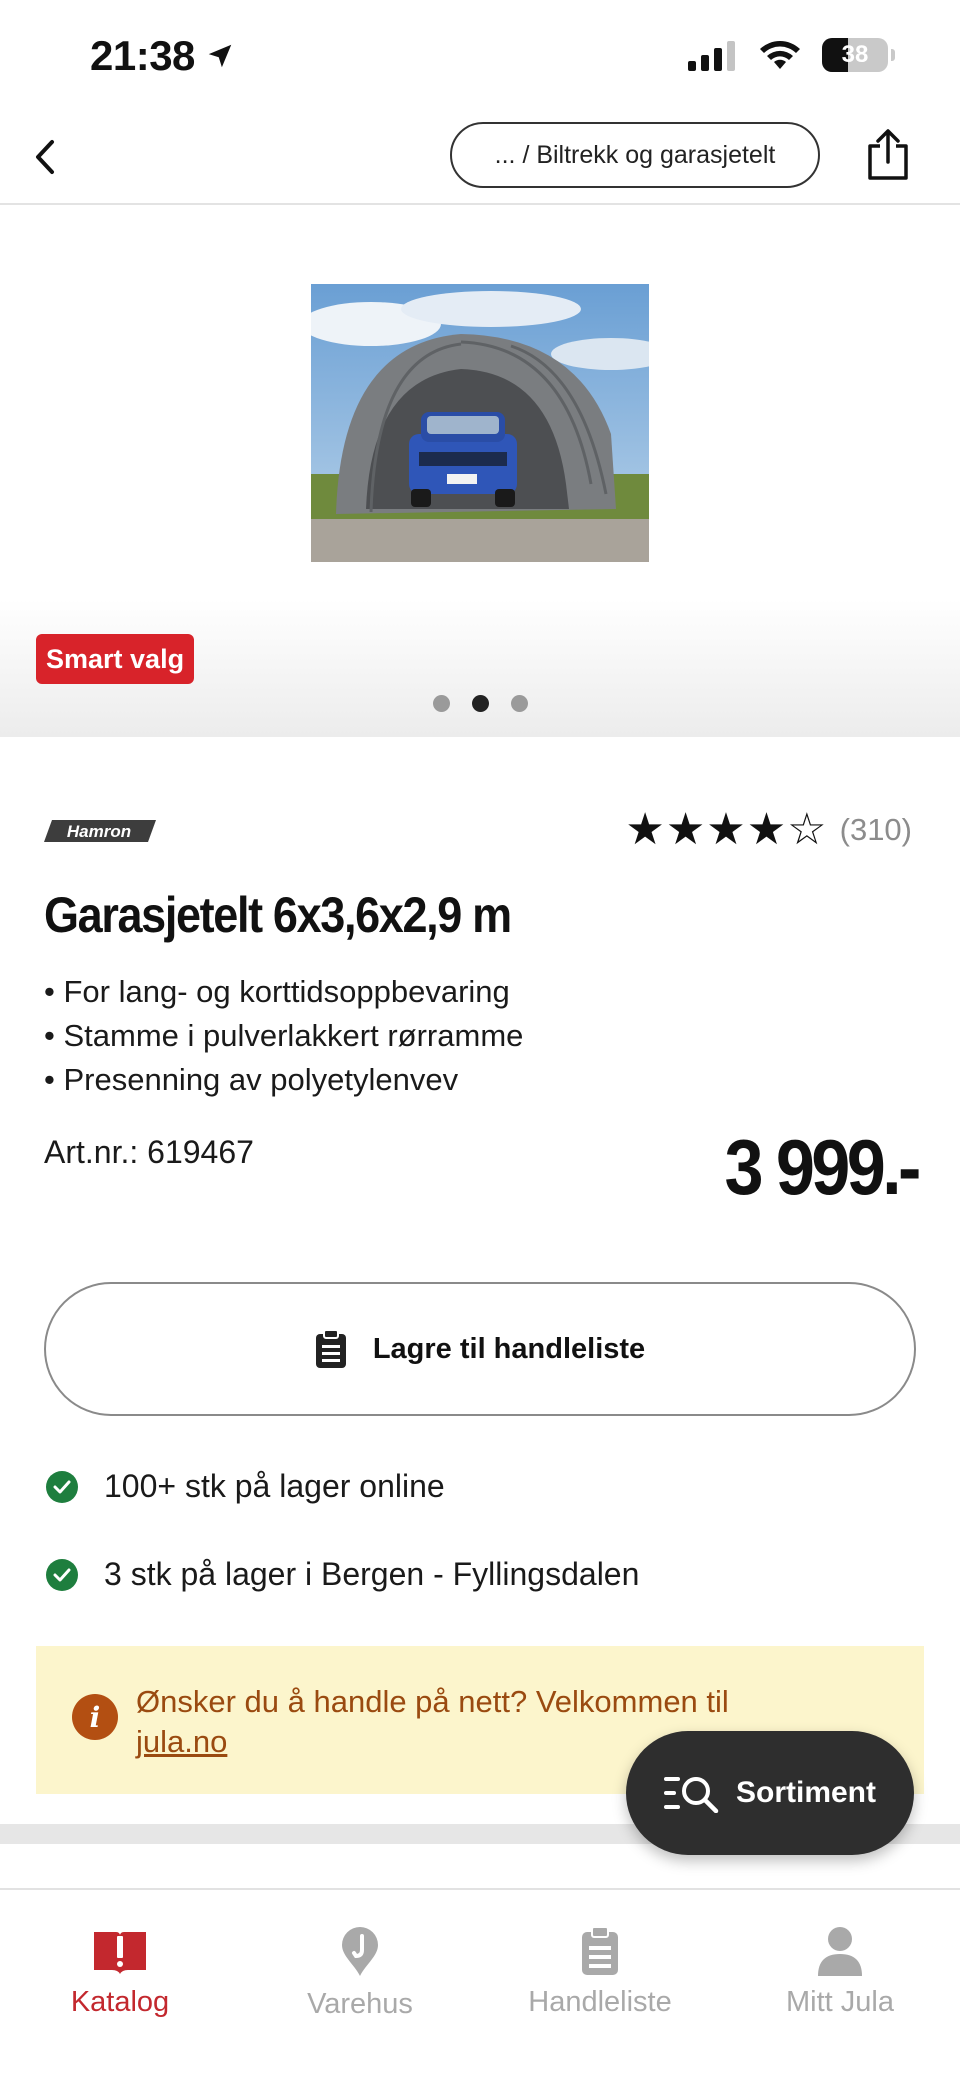 The height and width of the screenshot is (2077, 960). What do you see at coordinates (360, 2004) in the screenshot?
I see `tab-label: Varehus` at bounding box center [360, 2004].